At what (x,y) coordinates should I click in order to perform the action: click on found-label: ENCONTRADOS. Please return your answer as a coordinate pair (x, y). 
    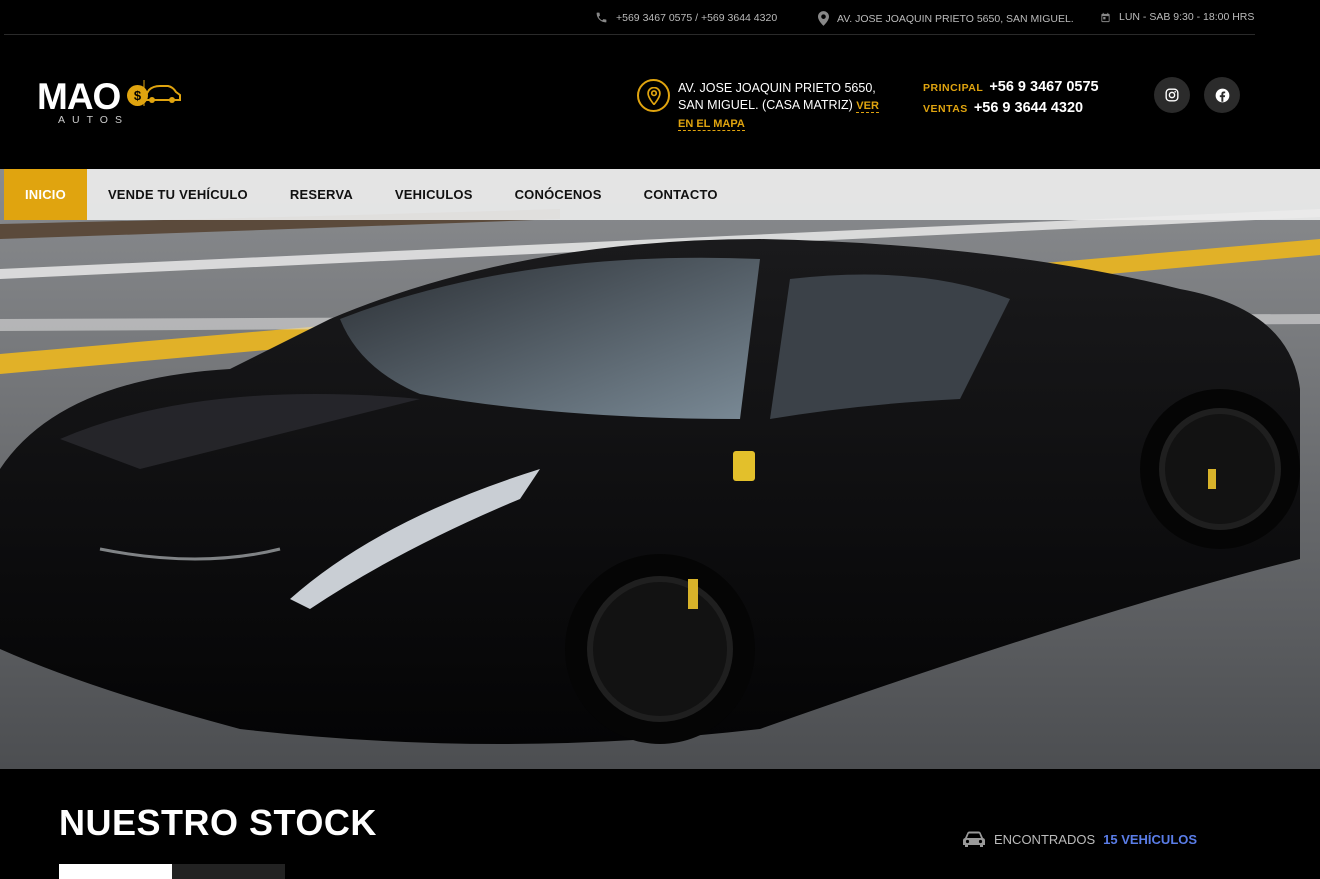
    Looking at the image, I should click on (1045, 839).